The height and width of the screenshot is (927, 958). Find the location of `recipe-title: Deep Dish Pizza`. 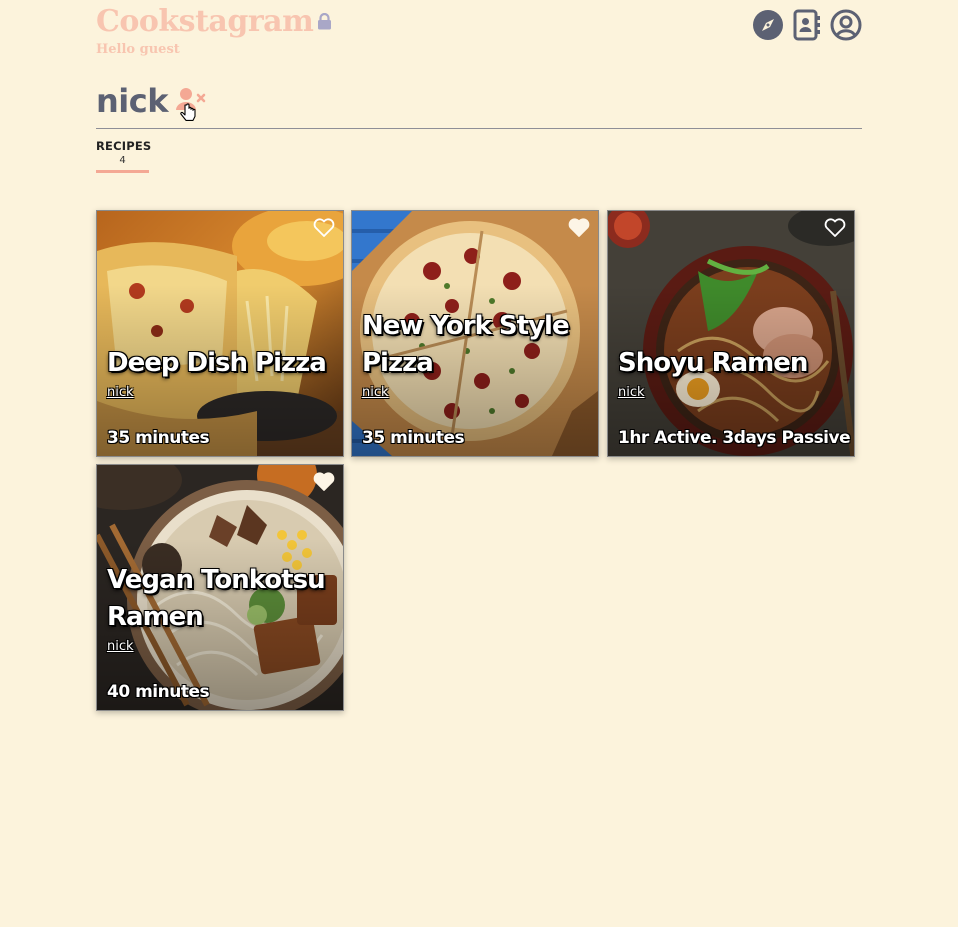

recipe-title: Deep Dish Pizza is located at coordinates (222, 363).